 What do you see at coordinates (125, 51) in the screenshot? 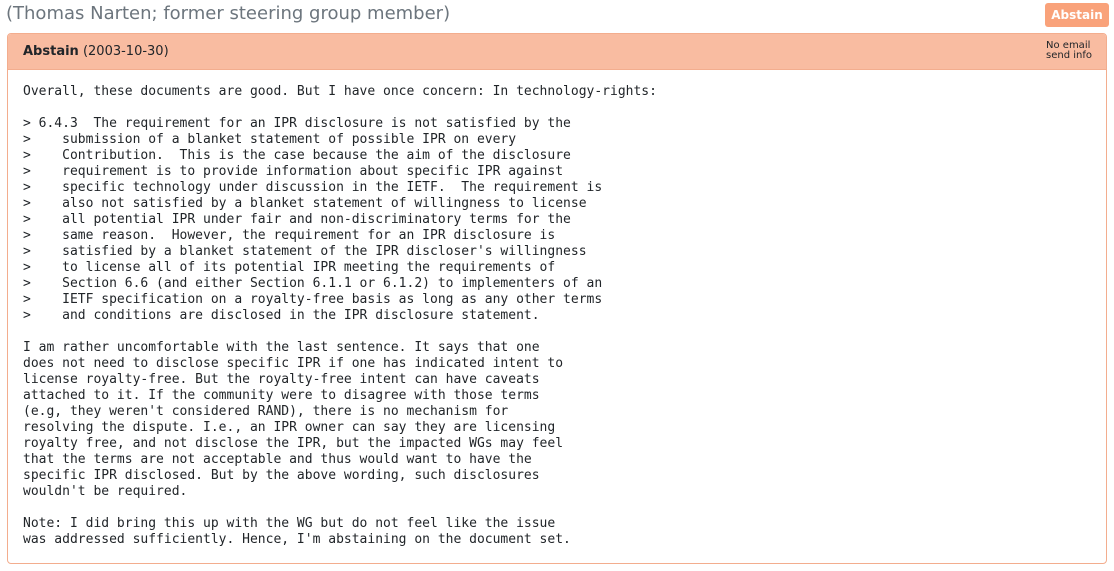
I see `ballot-date: (2003-10-30)` at bounding box center [125, 51].